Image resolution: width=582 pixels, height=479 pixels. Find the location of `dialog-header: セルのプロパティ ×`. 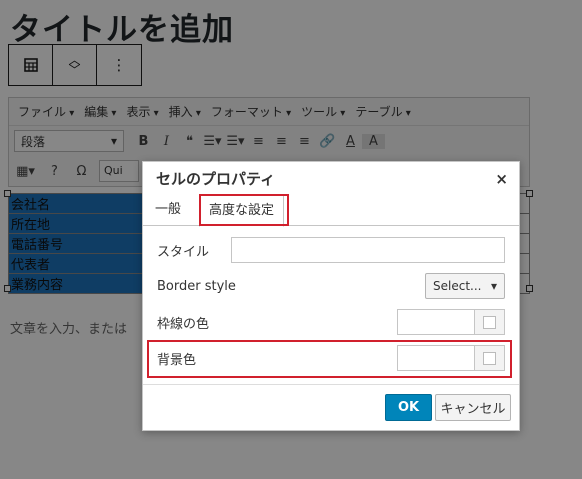

dialog-header: セルのプロパティ × is located at coordinates (331, 178).